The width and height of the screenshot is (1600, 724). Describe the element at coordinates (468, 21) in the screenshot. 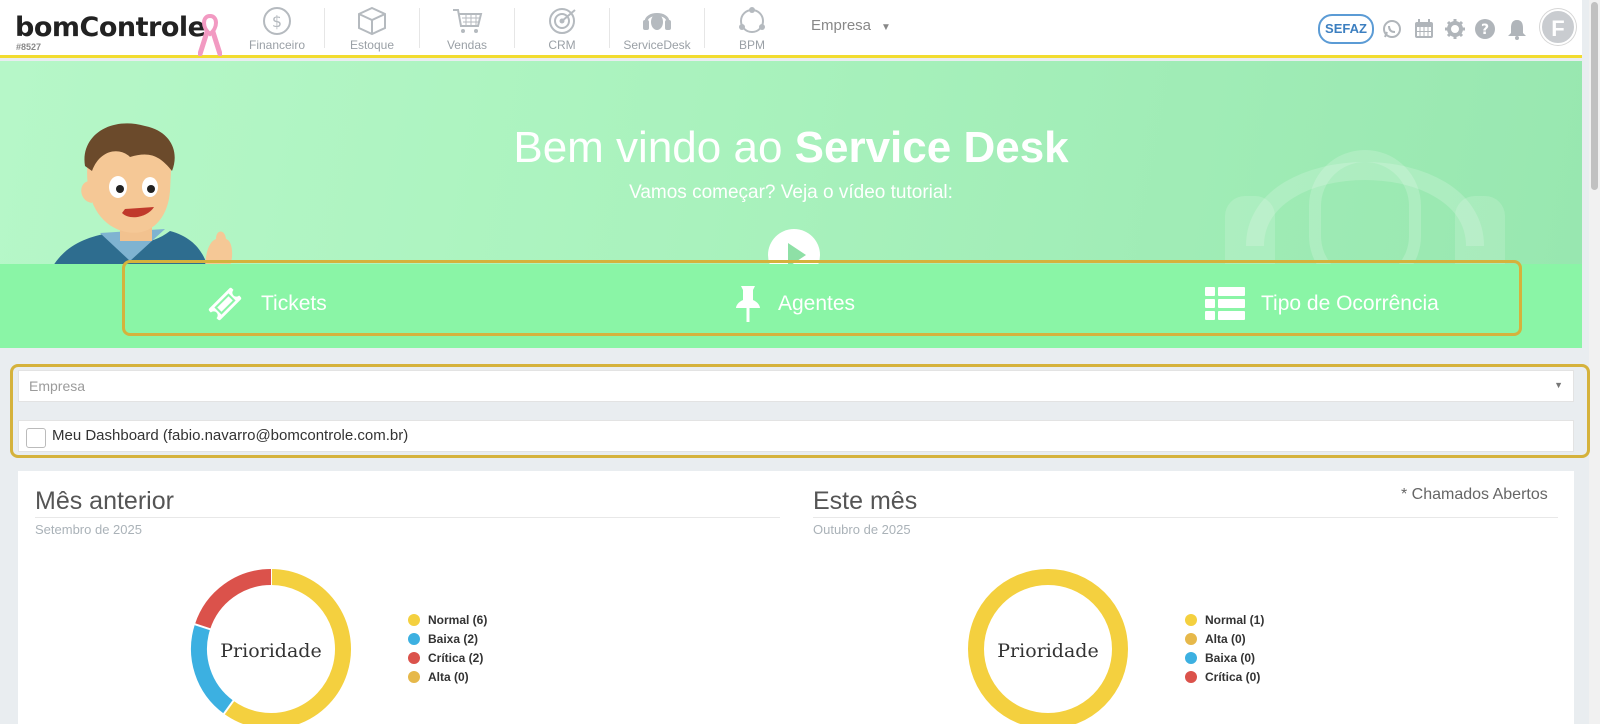

I see `cart-icon` at that location.